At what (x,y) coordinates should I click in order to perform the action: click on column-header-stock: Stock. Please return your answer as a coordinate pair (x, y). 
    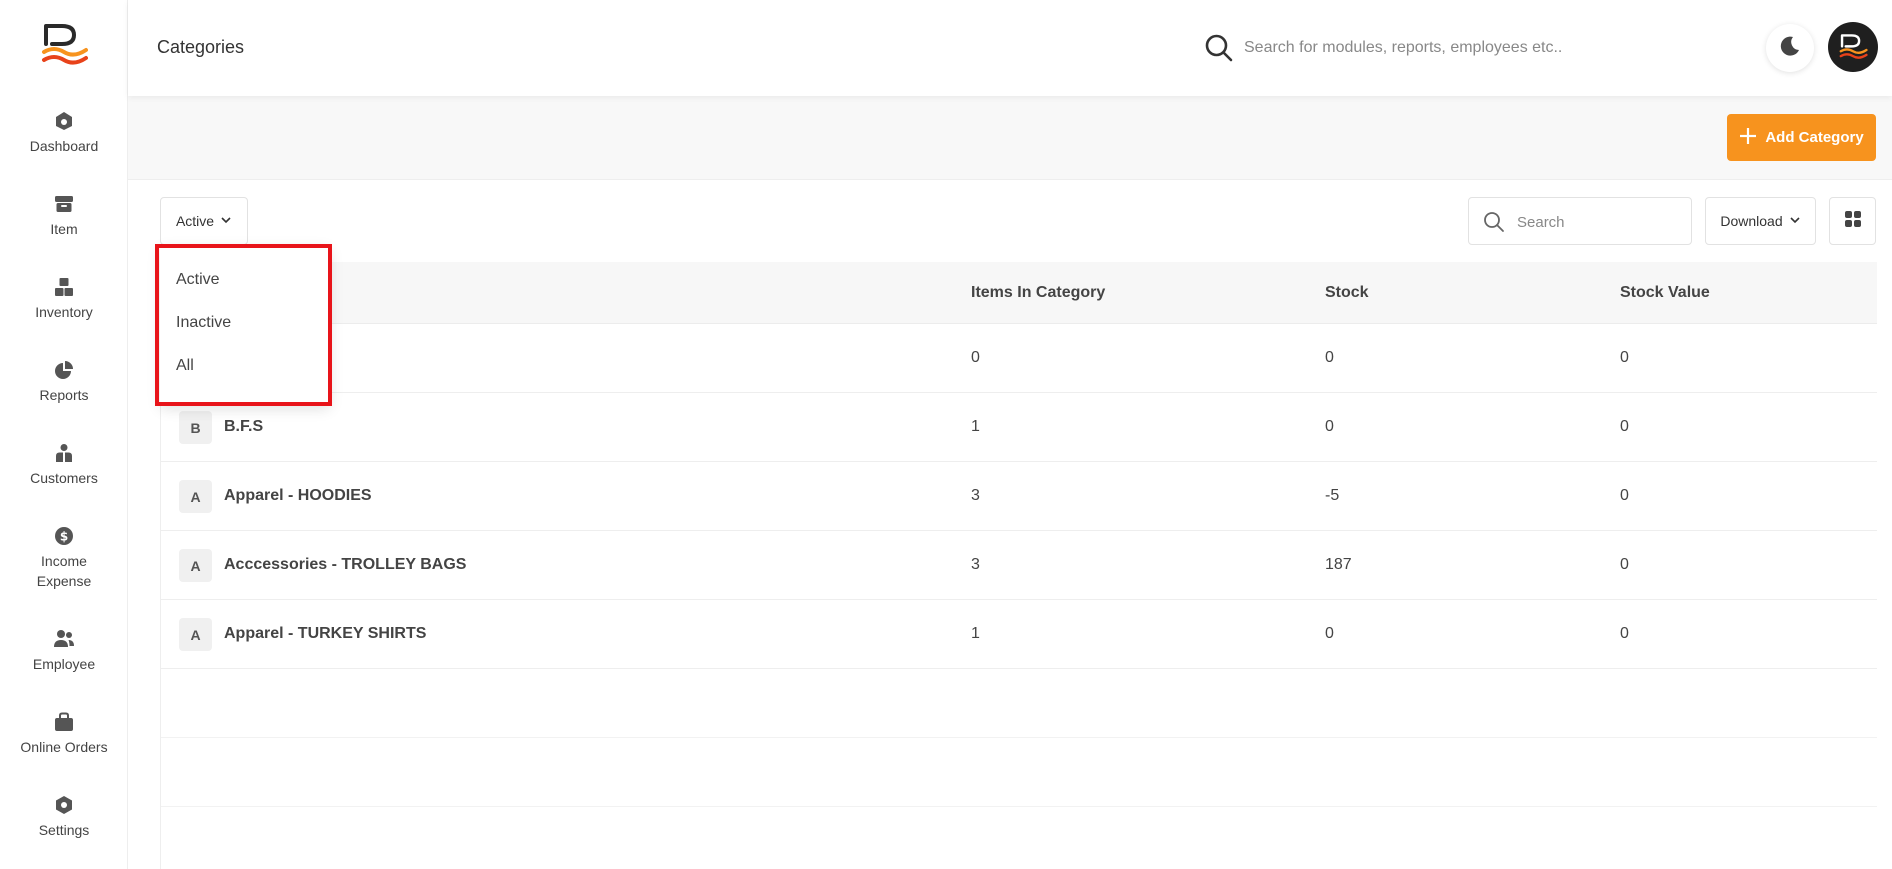
    Looking at the image, I should click on (1347, 293).